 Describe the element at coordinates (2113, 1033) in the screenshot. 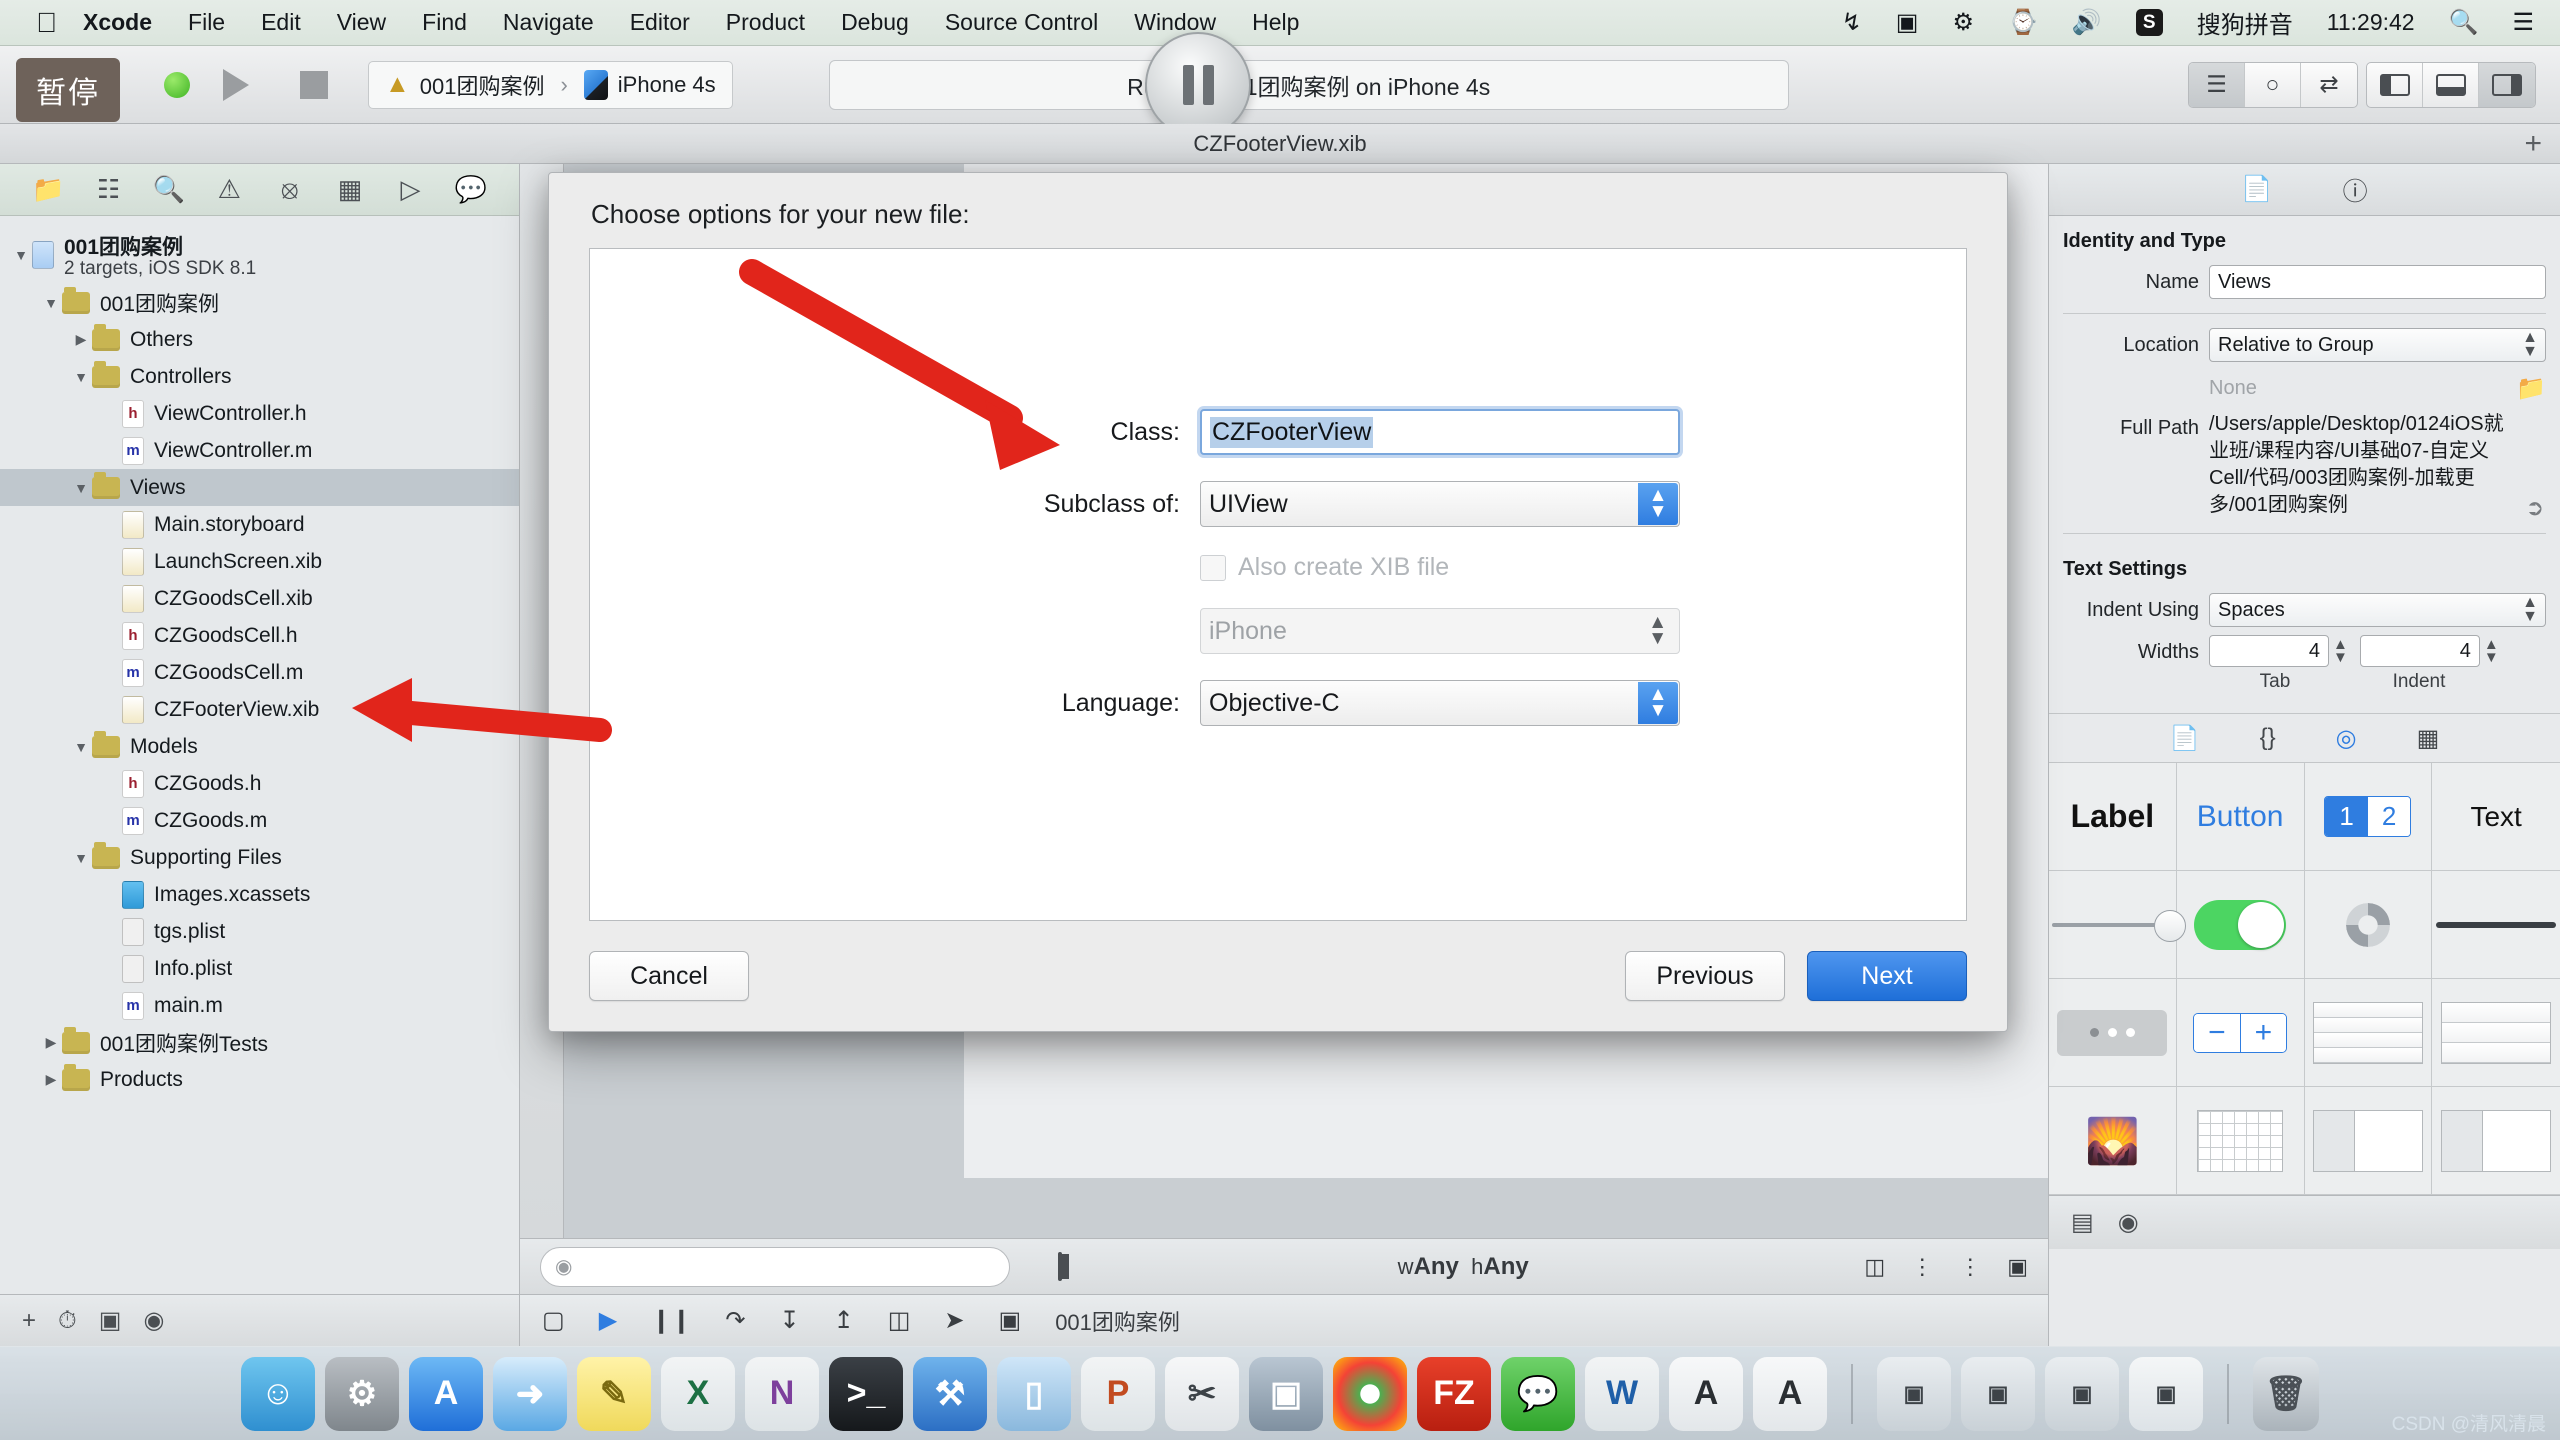

I see `library-item-page-control` at that location.